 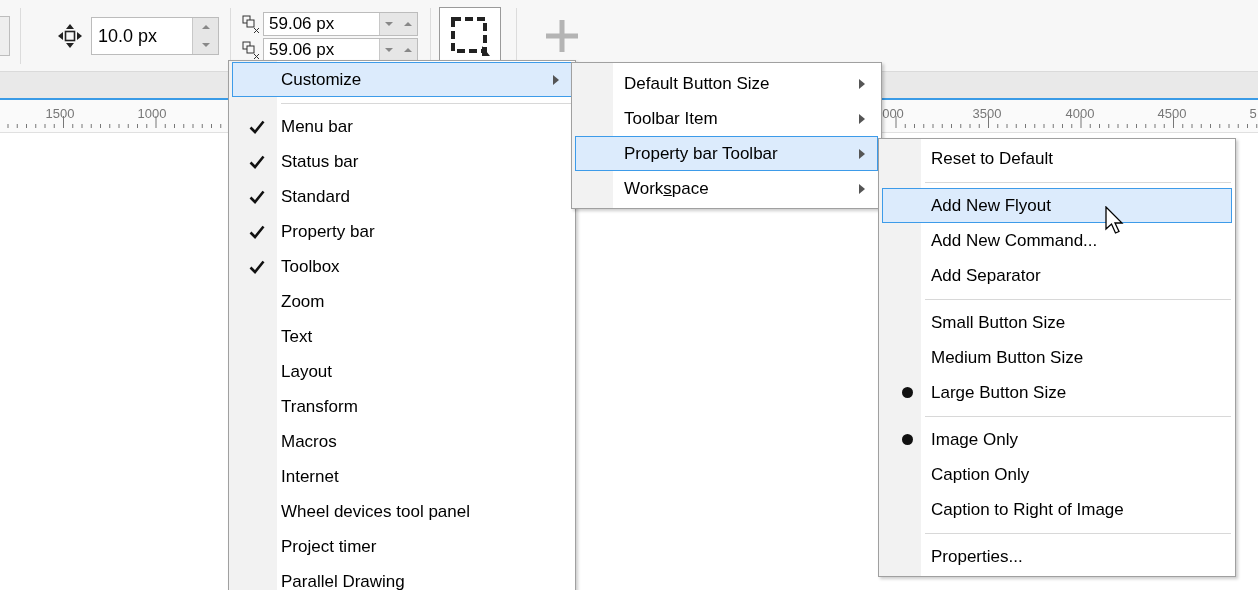 What do you see at coordinates (1057, 392) in the screenshot?
I see `menu-item: Large Button Size` at bounding box center [1057, 392].